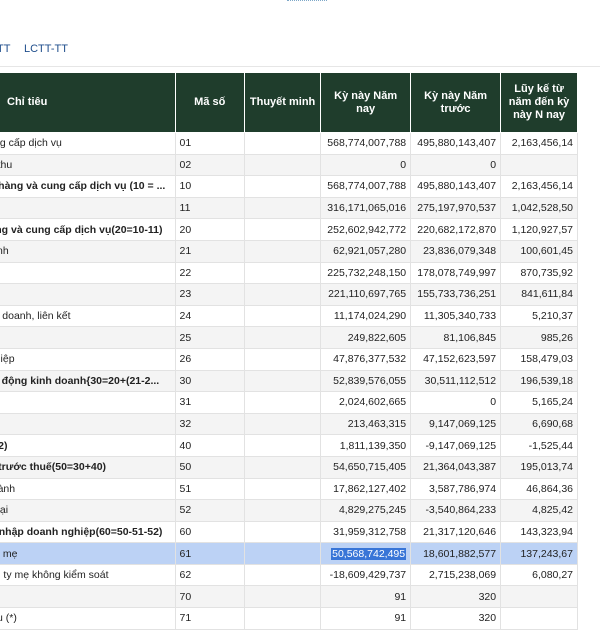 This screenshot has height=630, width=600. I want to click on header-chi-tieu: Chỉ tiêu, so click(88, 102).